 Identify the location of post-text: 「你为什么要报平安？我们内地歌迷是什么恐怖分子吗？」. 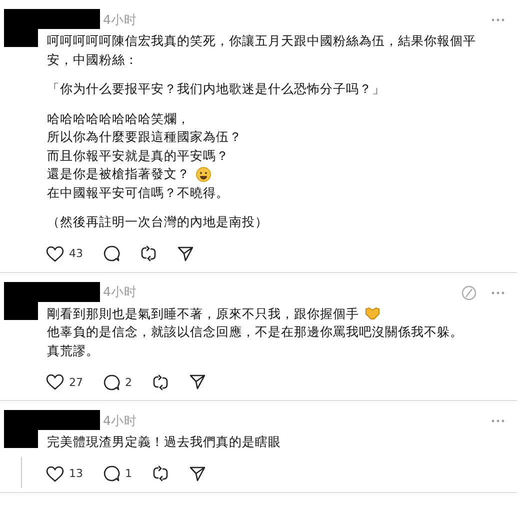
(216, 89).